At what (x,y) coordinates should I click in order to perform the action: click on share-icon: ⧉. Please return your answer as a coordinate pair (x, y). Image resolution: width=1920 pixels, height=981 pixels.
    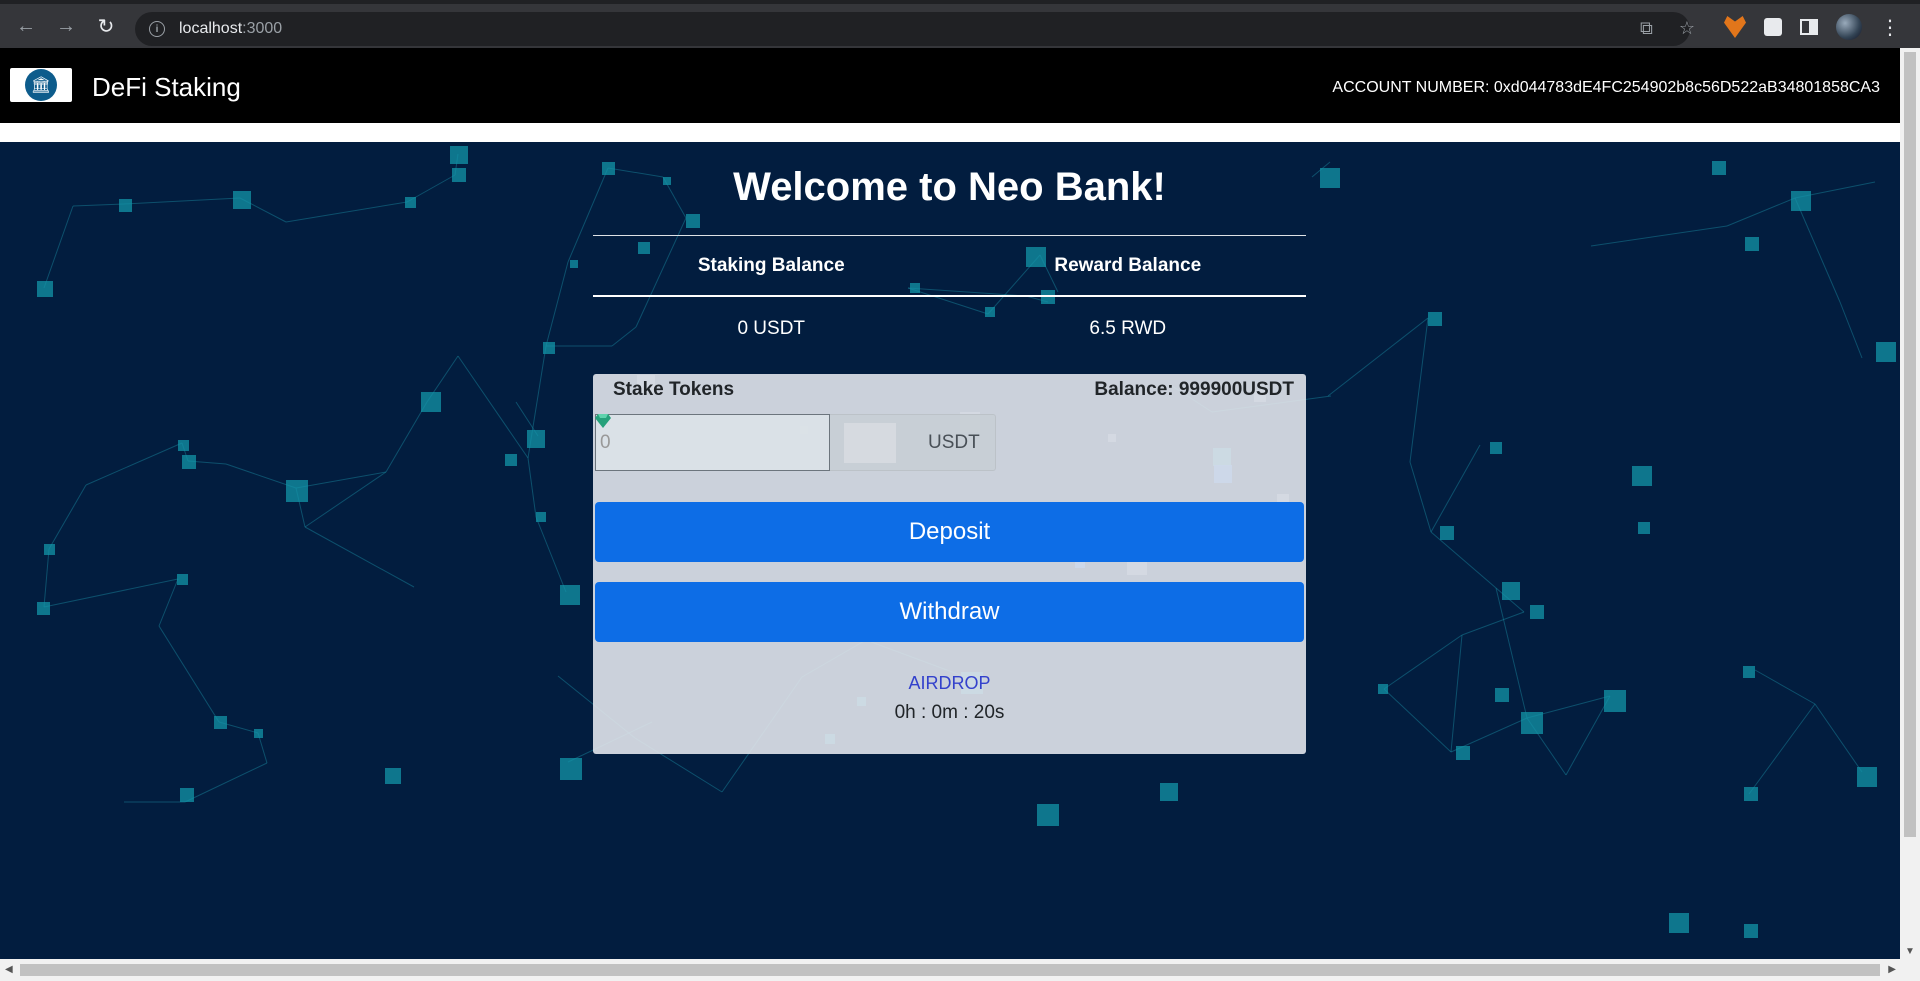
    Looking at the image, I should click on (1646, 28).